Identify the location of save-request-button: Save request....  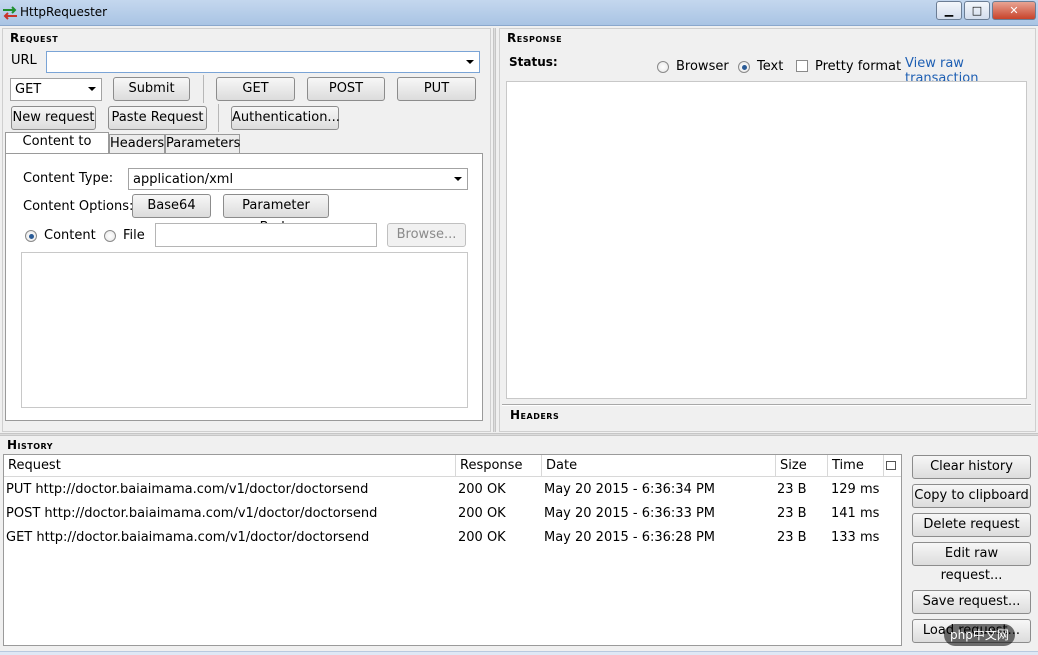
(971, 602).